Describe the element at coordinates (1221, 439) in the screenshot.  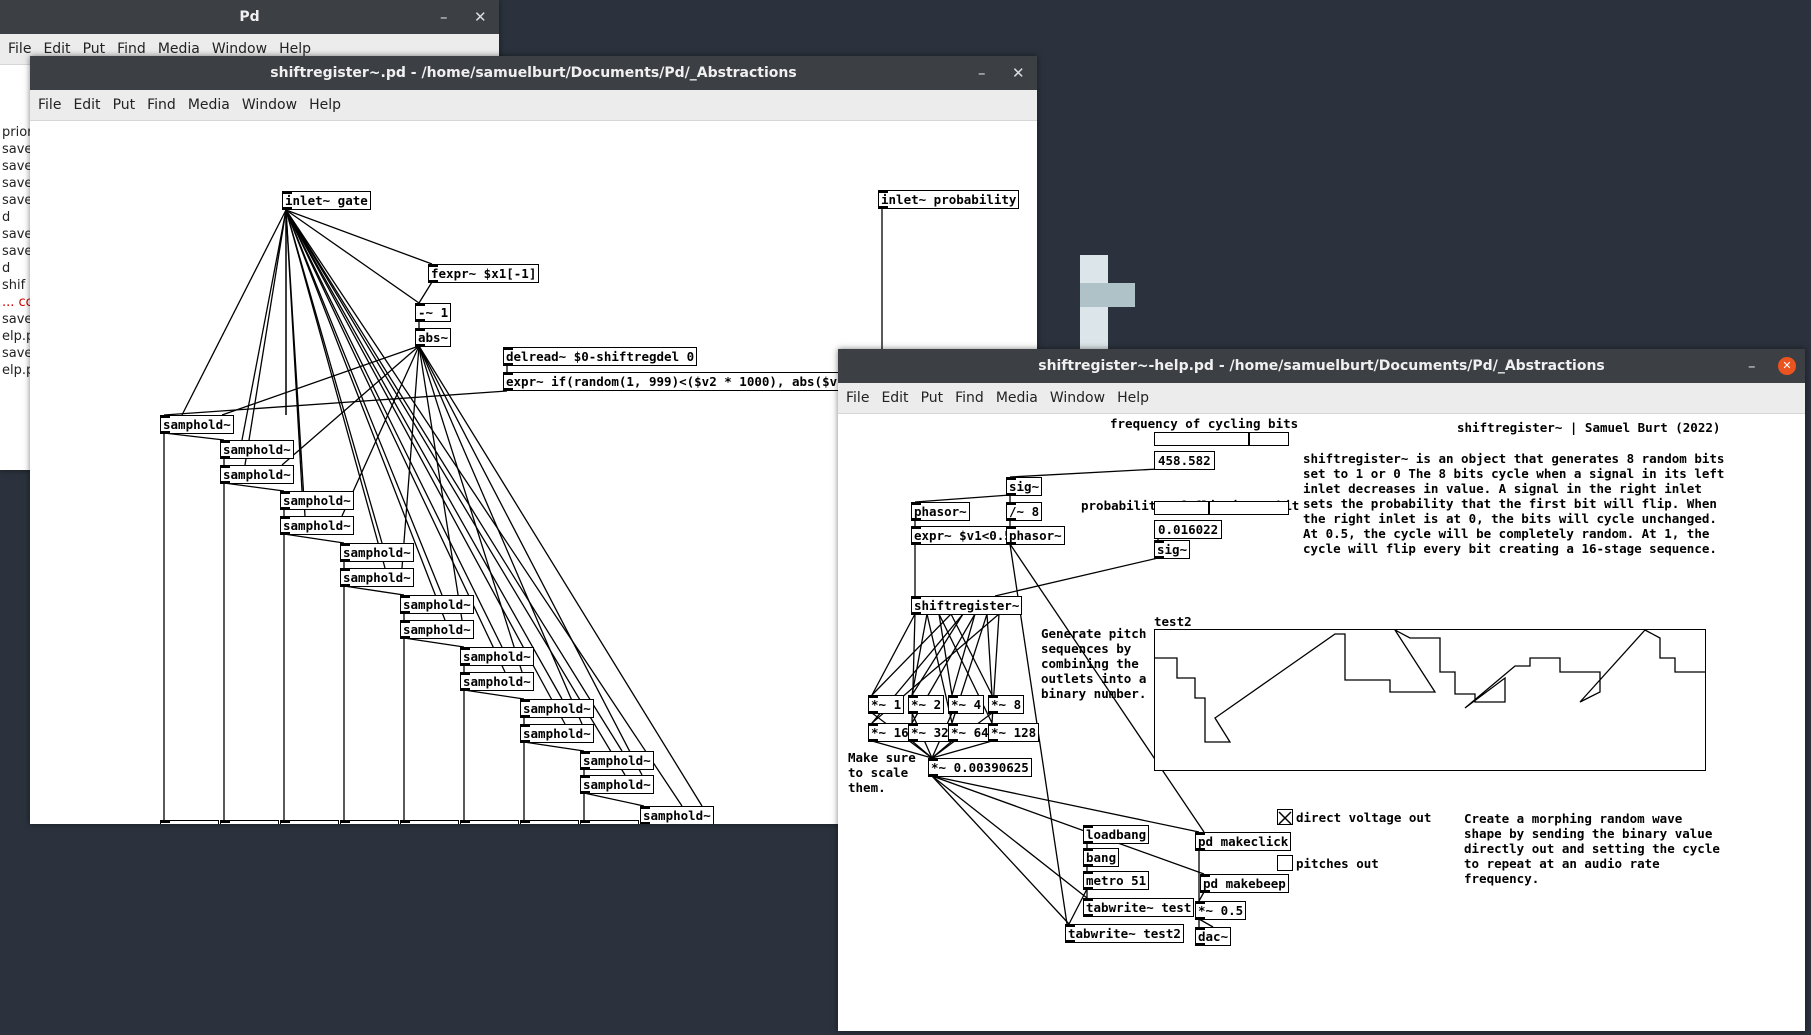
I see `freq-slider` at that location.